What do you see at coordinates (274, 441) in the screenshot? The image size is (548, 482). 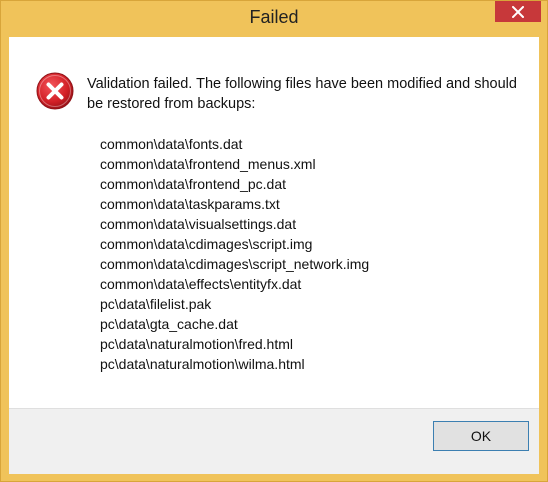 I see `button-footer: OK` at bounding box center [274, 441].